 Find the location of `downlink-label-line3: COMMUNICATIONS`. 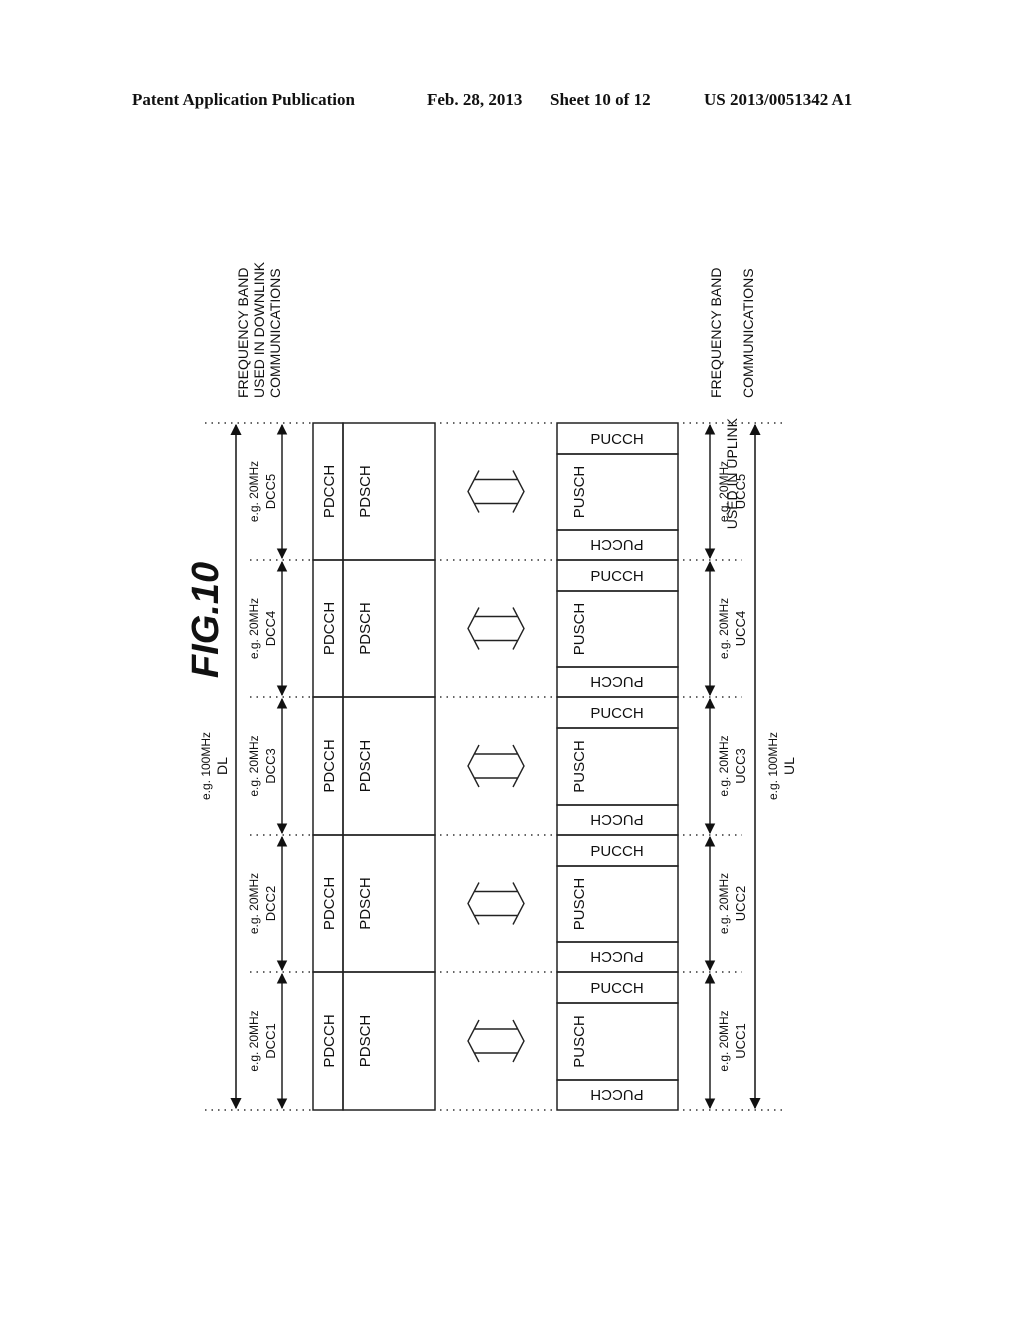

downlink-label-line3: COMMUNICATIONS is located at coordinates (275, 333).